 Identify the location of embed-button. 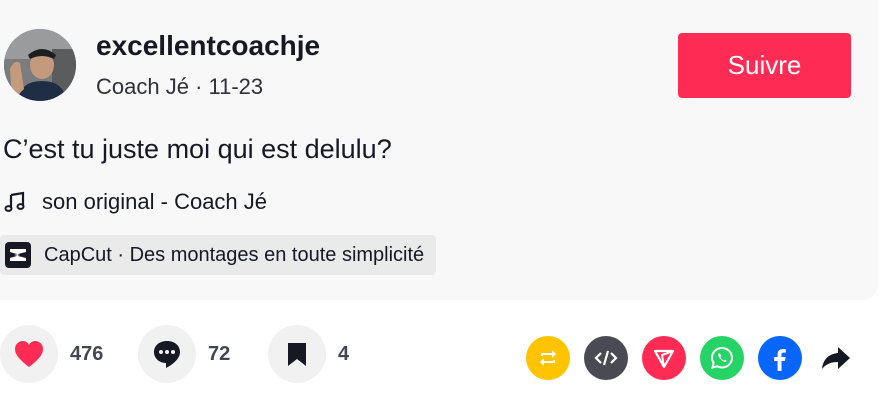
(606, 358).